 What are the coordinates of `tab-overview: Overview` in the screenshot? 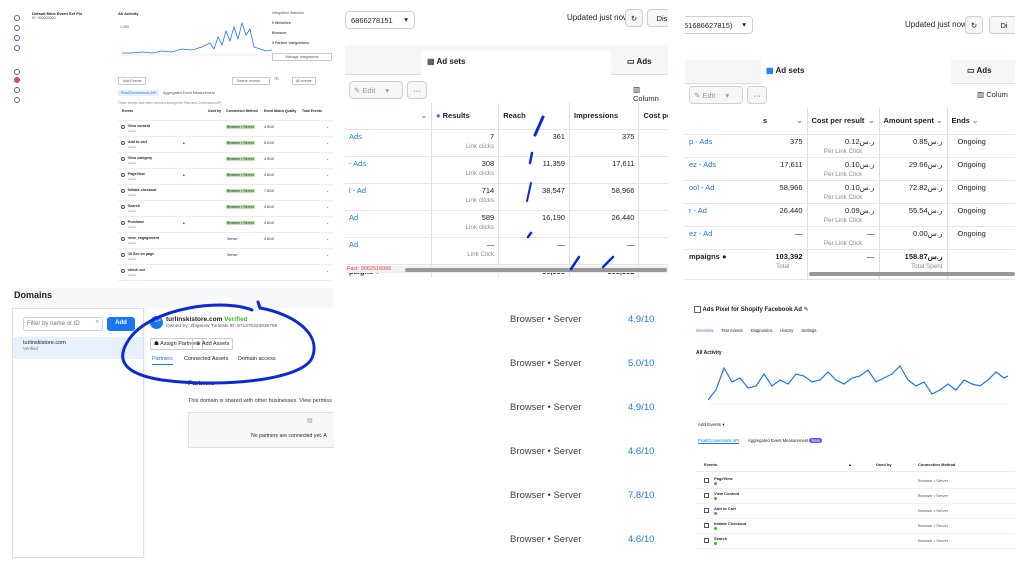 It's located at (704, 330).